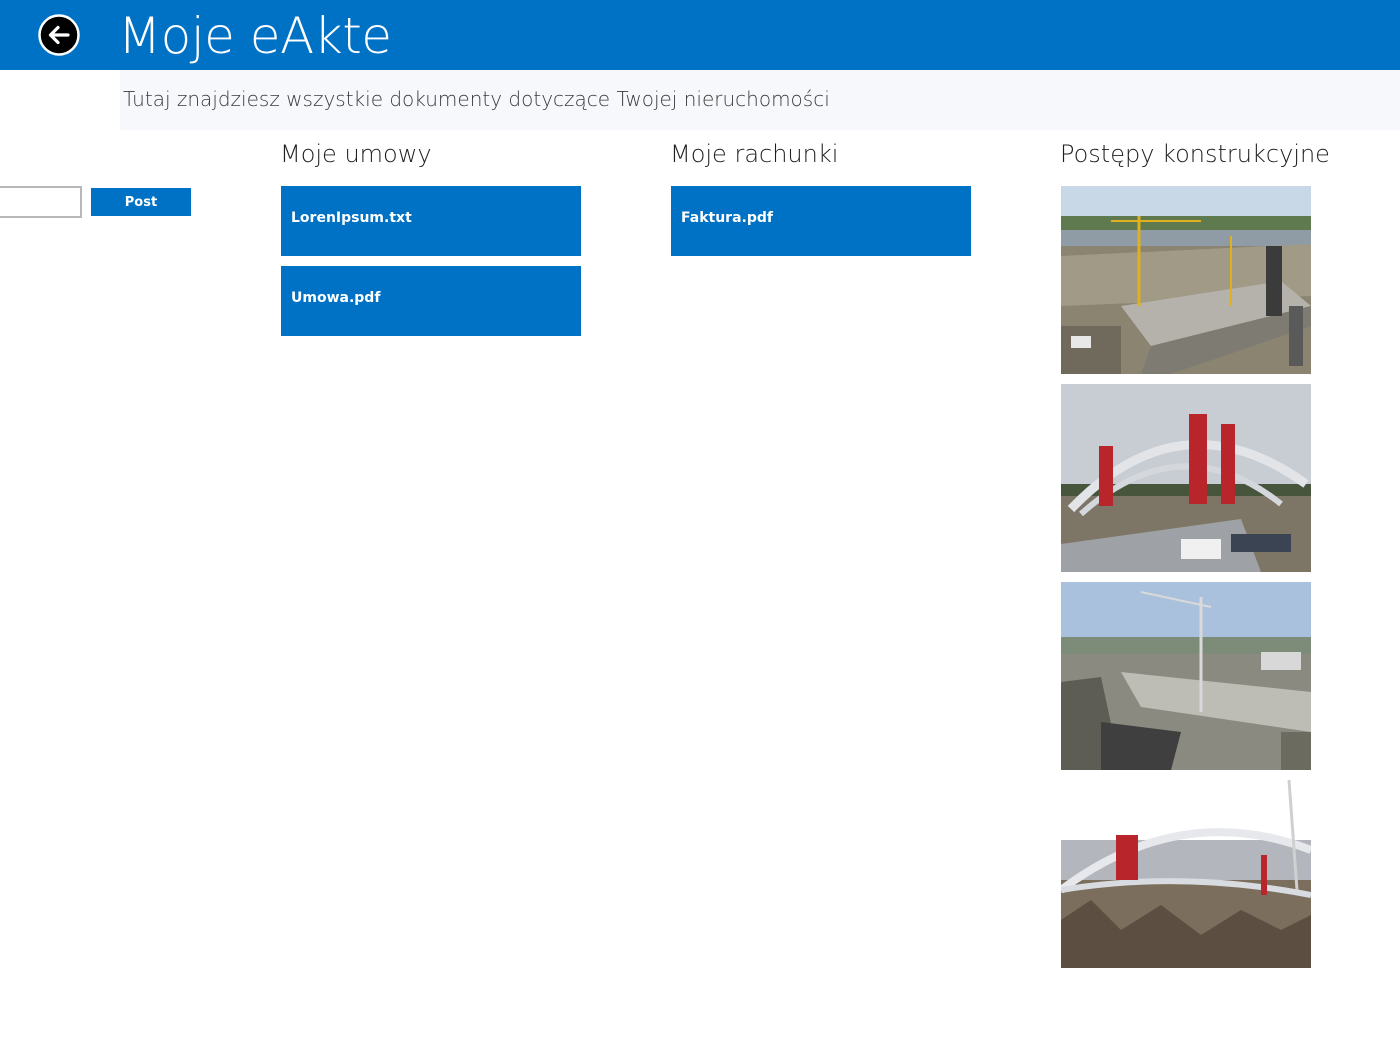 The image size is (1400, 1050). Describe the element at coordinates (821, 221) in the screenshot. I see `invoice-tile: Faktura.pdf` at that location.